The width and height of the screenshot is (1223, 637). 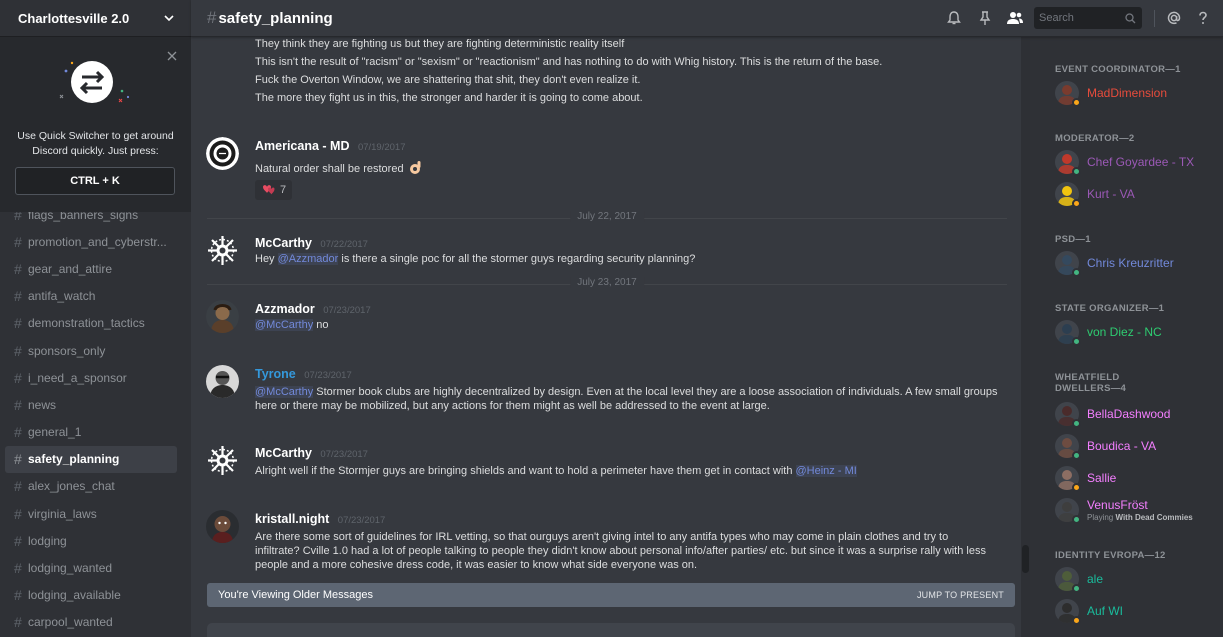 I want to click on channel-lodging: # lodging, so click(x=91, y=540).